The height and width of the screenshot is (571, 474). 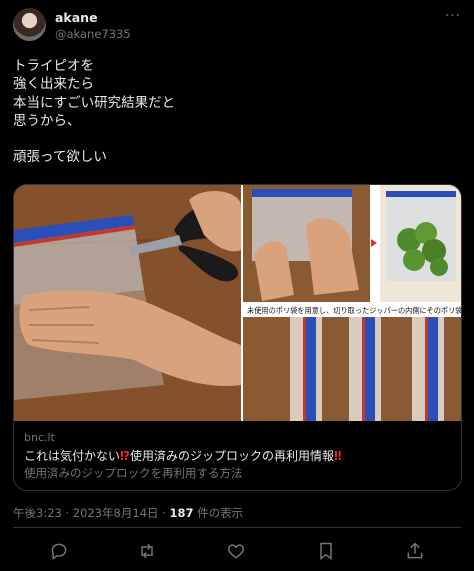 What do you see at coordinates (91, 513) in the screenshot?
I see `timestamp: 午後3:23 · 2023年8月14日 ·` at bounding box center [91, 513].